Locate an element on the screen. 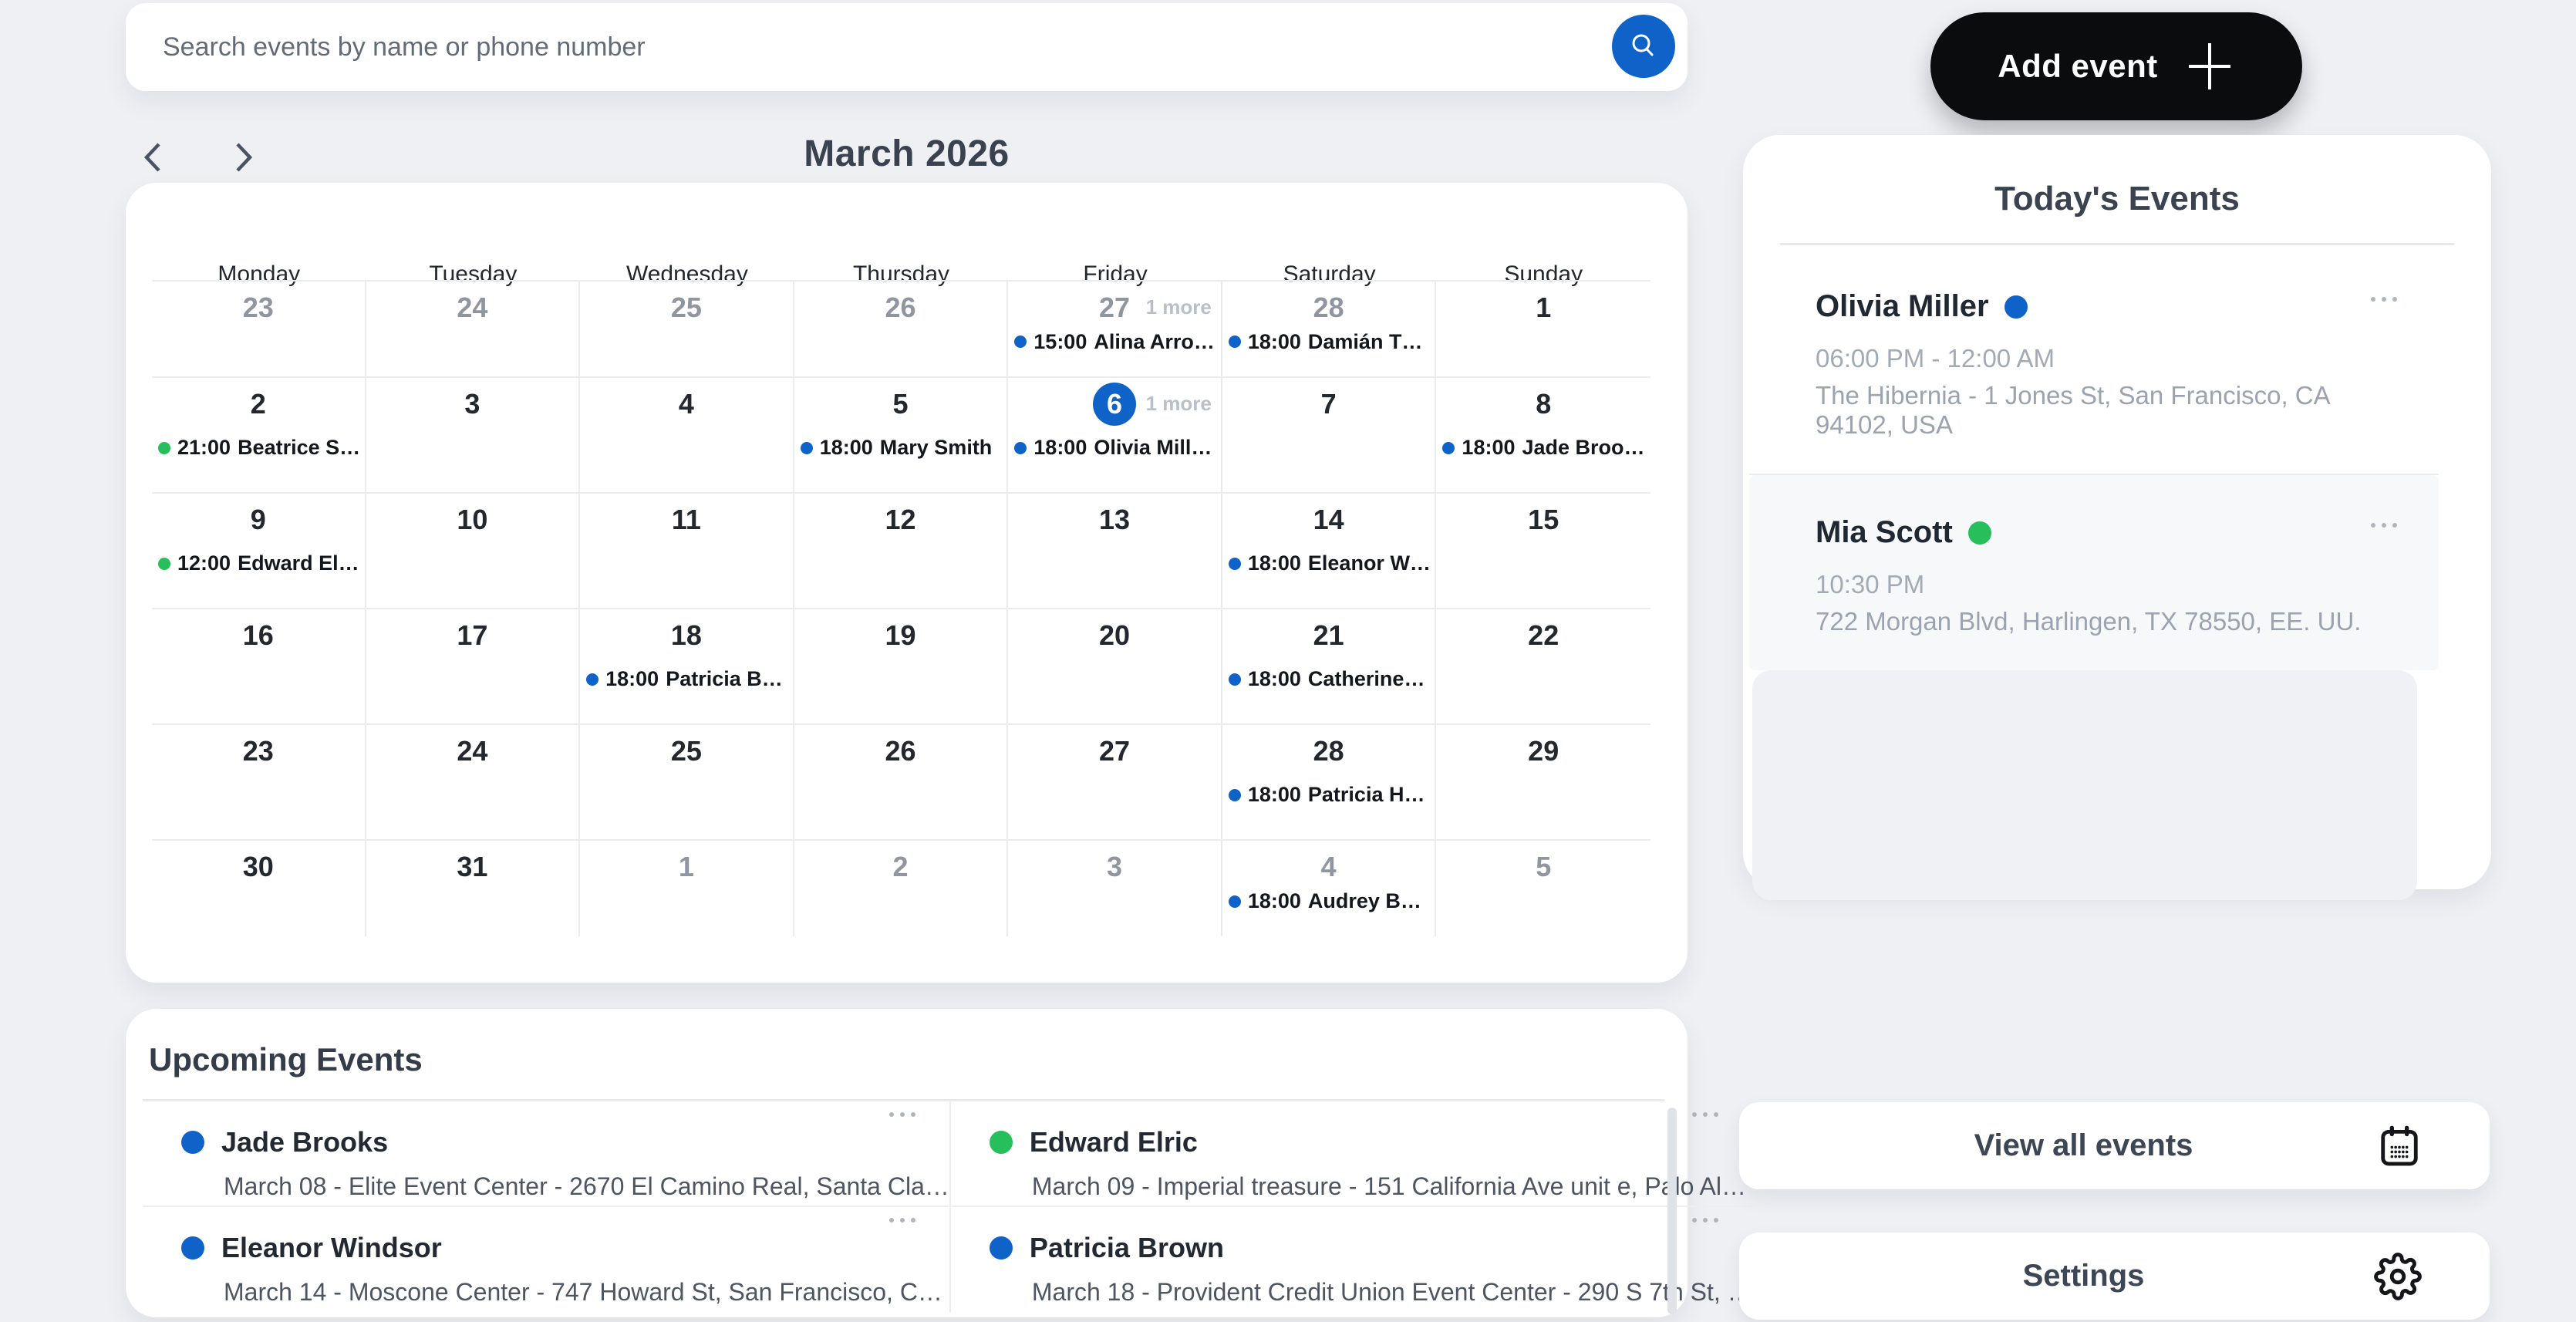 The height and width of the screenshot is (1322, 2576). day-number: 27 is located at coordinates (1115, 751).